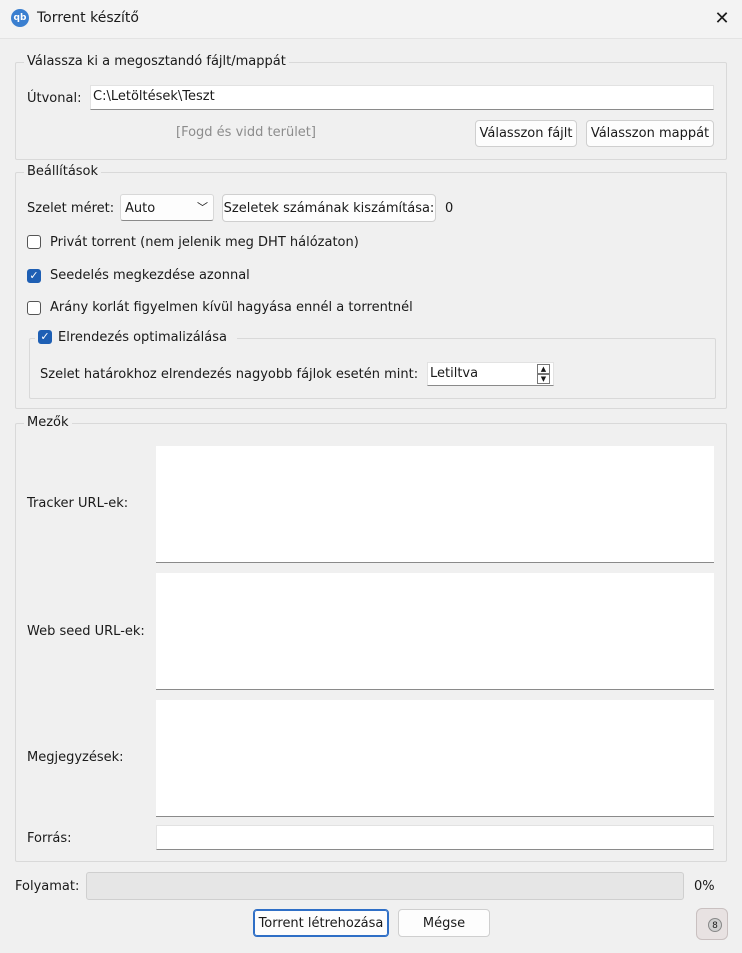 The image size is (742, 953). I want to click on drag-drop-area: [Fogd és vidd terület], so click(246, 132).